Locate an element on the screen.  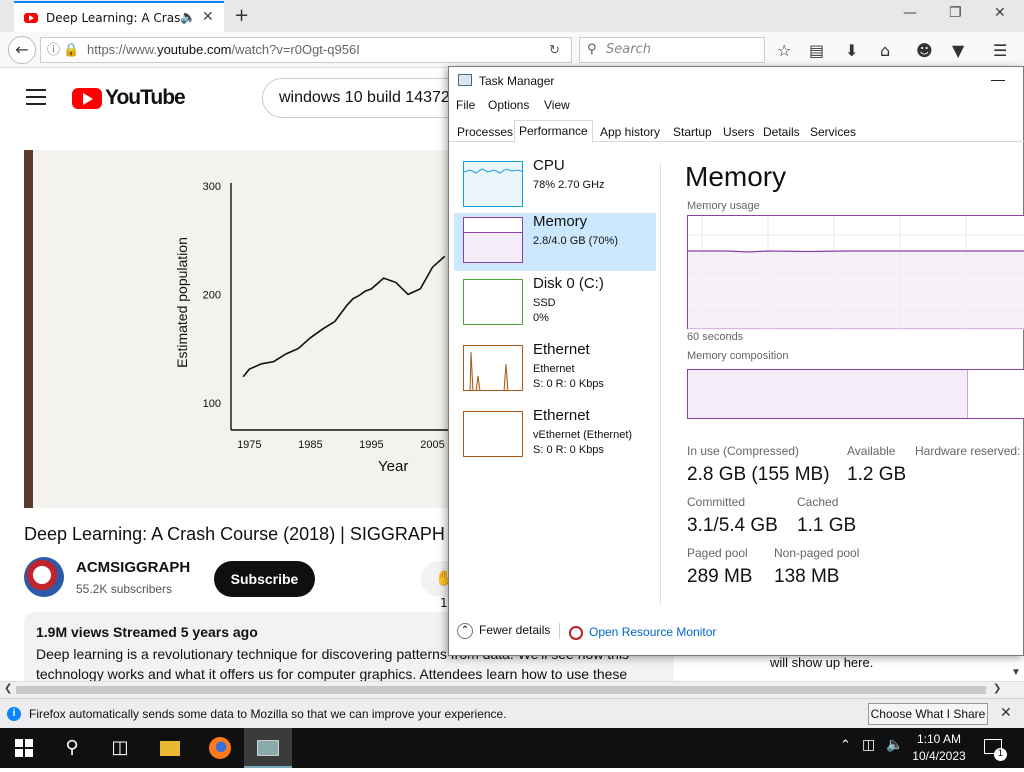
tab-startup: Startup is located at coordinates (692, 132).